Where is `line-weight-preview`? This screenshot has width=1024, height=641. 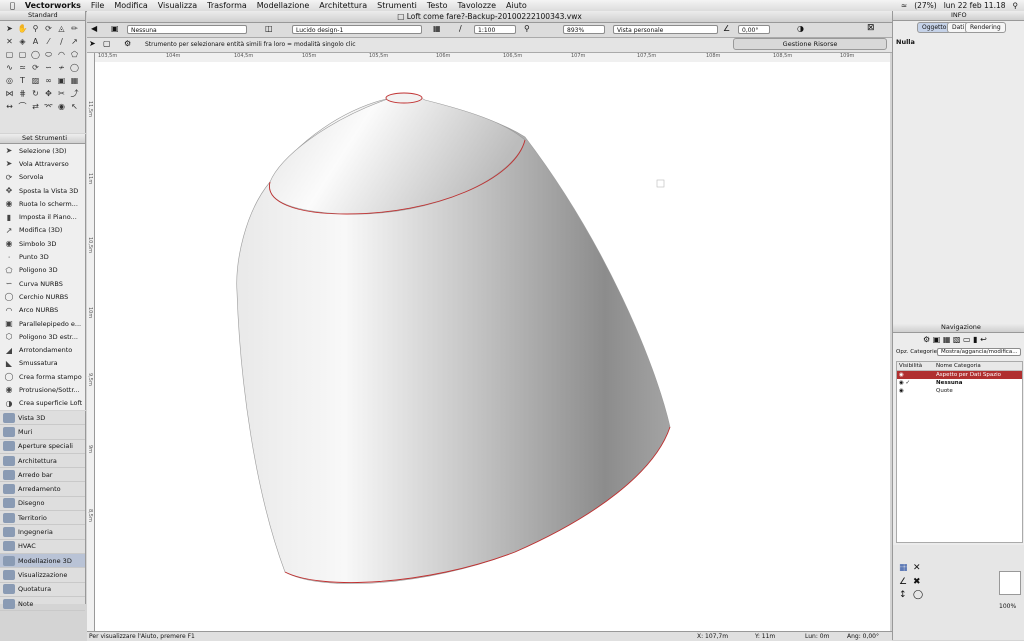 line-weight-preview is located at coordinates (1010, 583).